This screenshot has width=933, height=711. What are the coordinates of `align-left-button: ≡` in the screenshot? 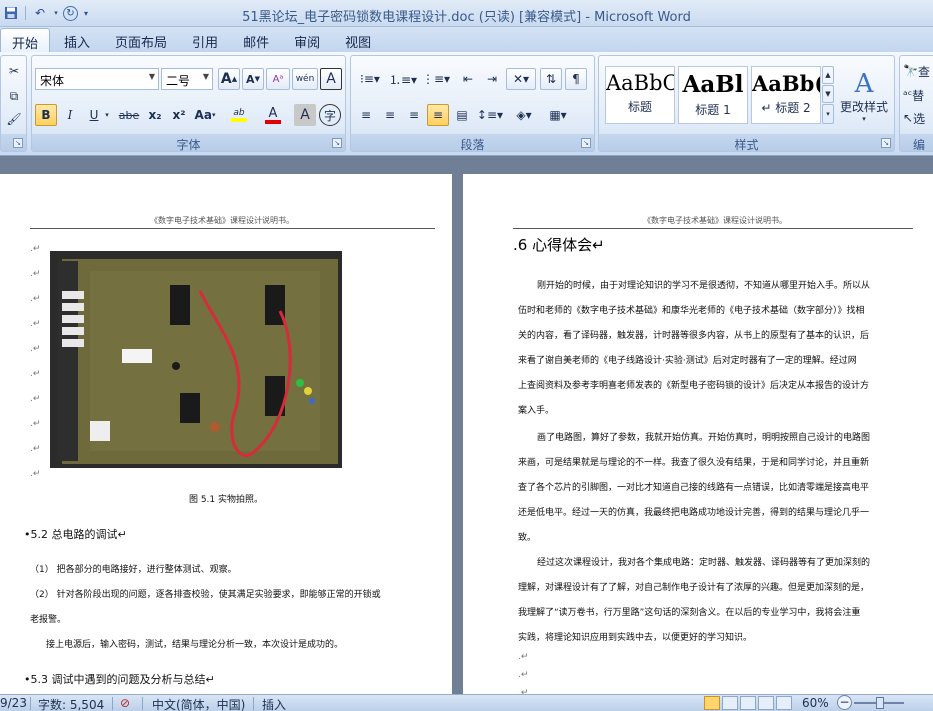 It's located at (366, 115).